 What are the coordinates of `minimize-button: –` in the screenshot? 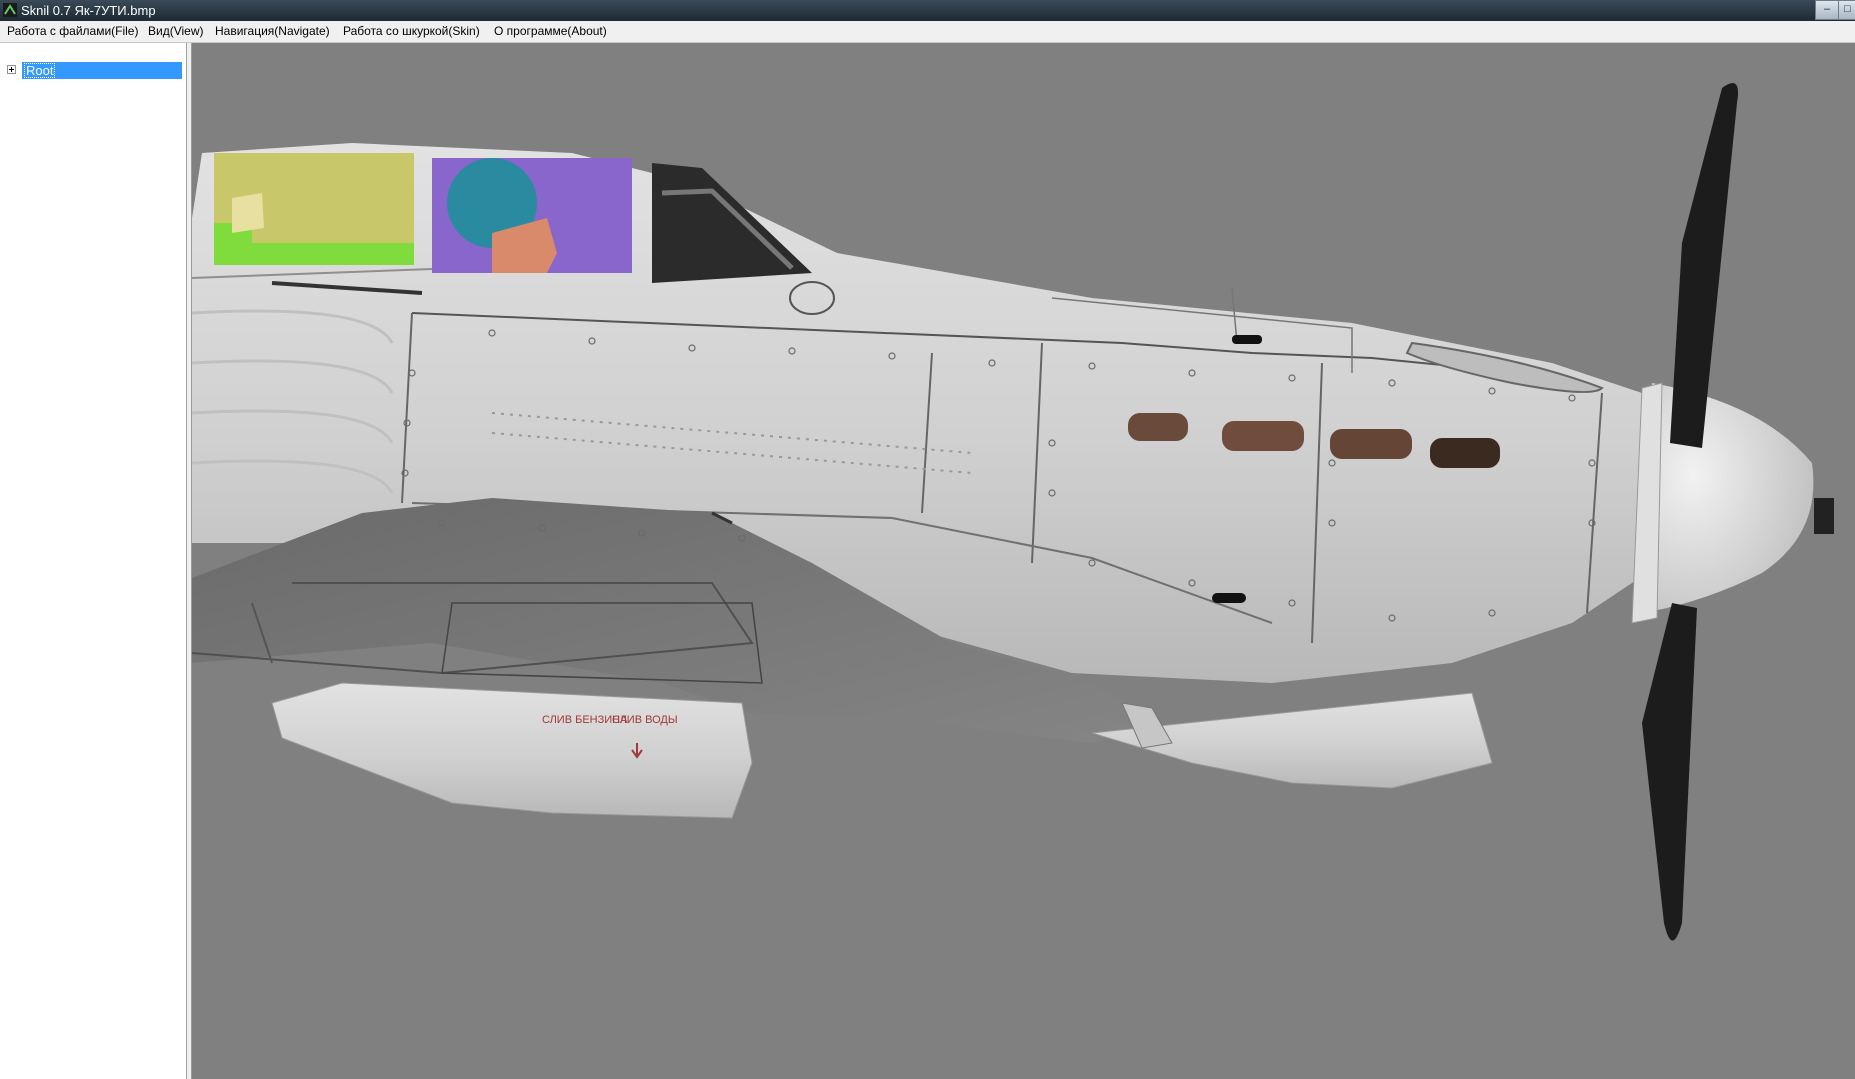 It's located at (1827, 10).